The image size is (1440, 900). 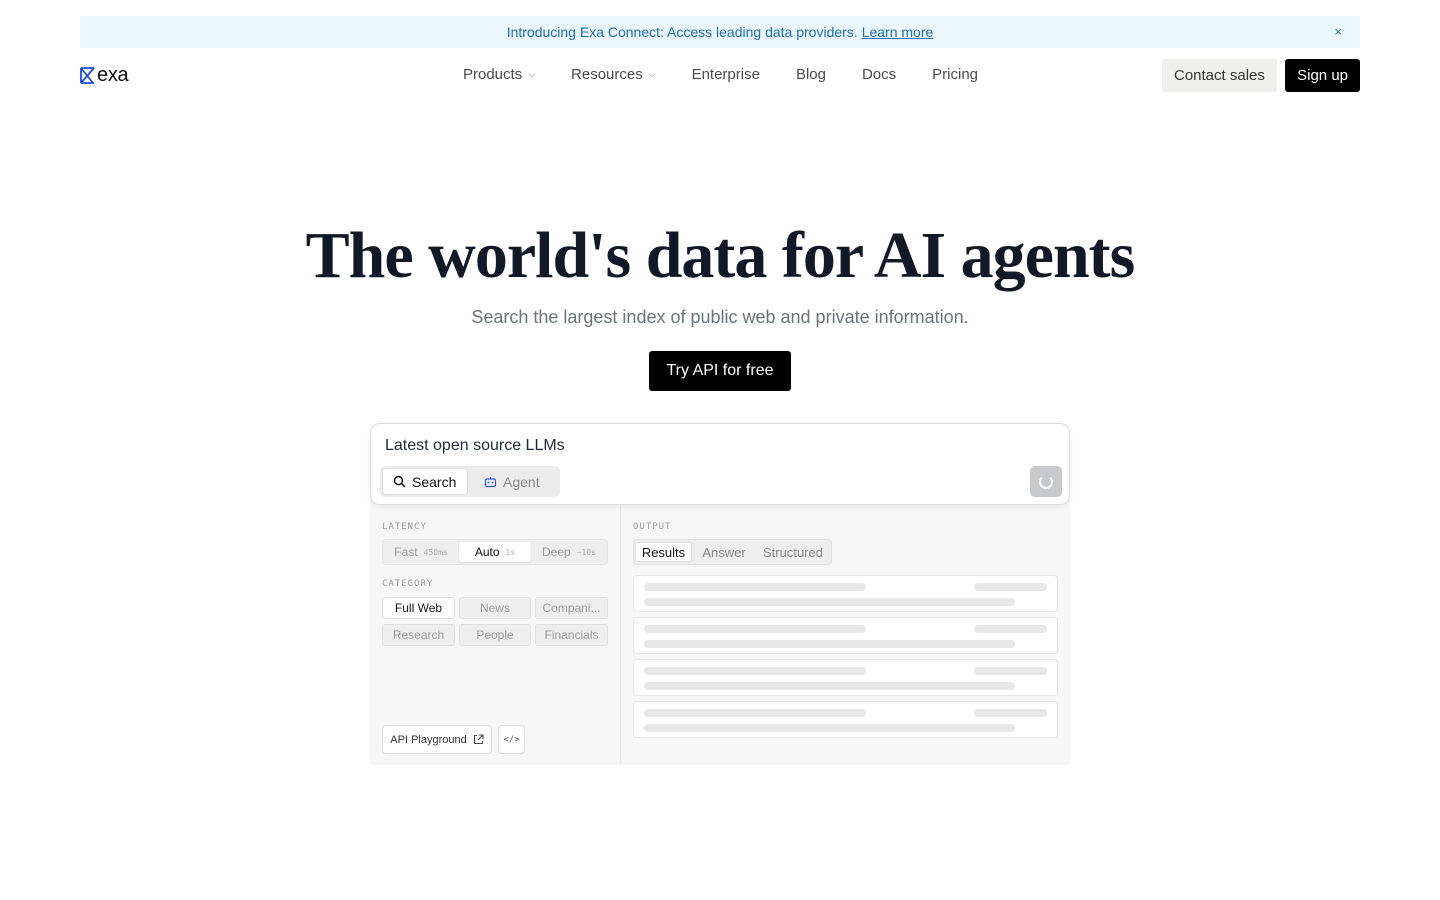 I want to click on latency-auto: Auto 1s, so click(x=495, y=552).